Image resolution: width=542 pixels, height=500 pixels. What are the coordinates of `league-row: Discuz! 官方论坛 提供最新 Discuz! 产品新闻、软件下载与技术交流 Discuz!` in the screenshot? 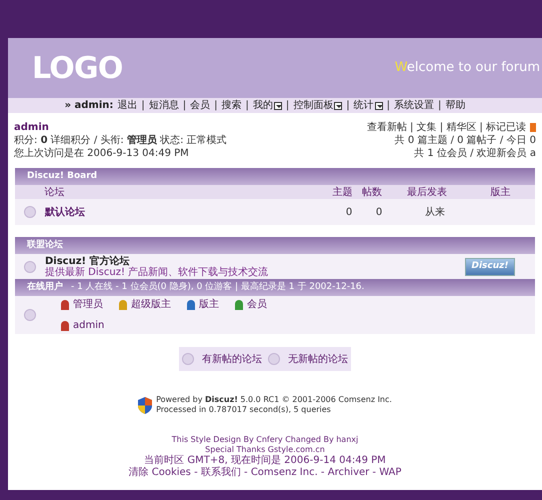 It's located at (275, 266).